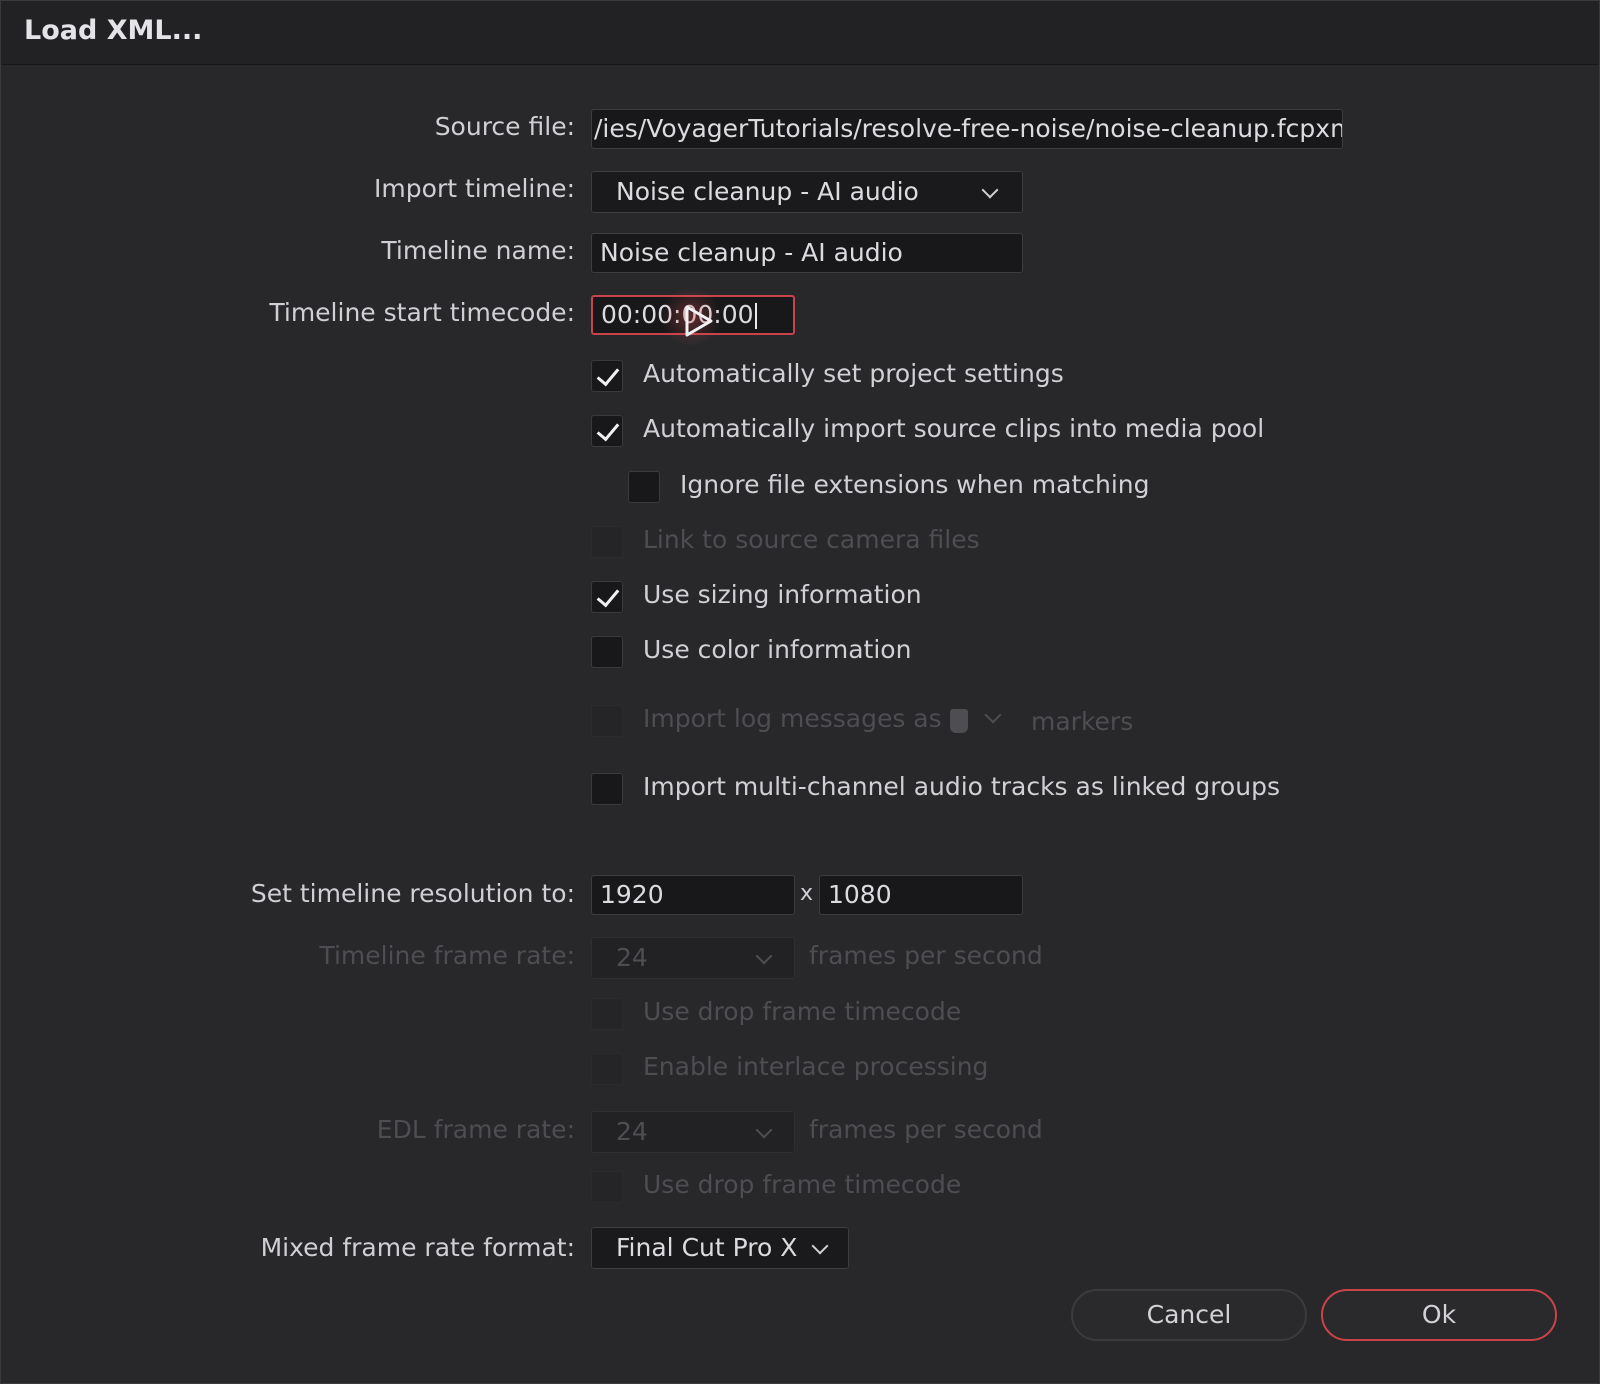 The image size is (1600, 1384). I want to click on mixed-frame-rate-value: Final Cut Pro X, so click(707, 1247).